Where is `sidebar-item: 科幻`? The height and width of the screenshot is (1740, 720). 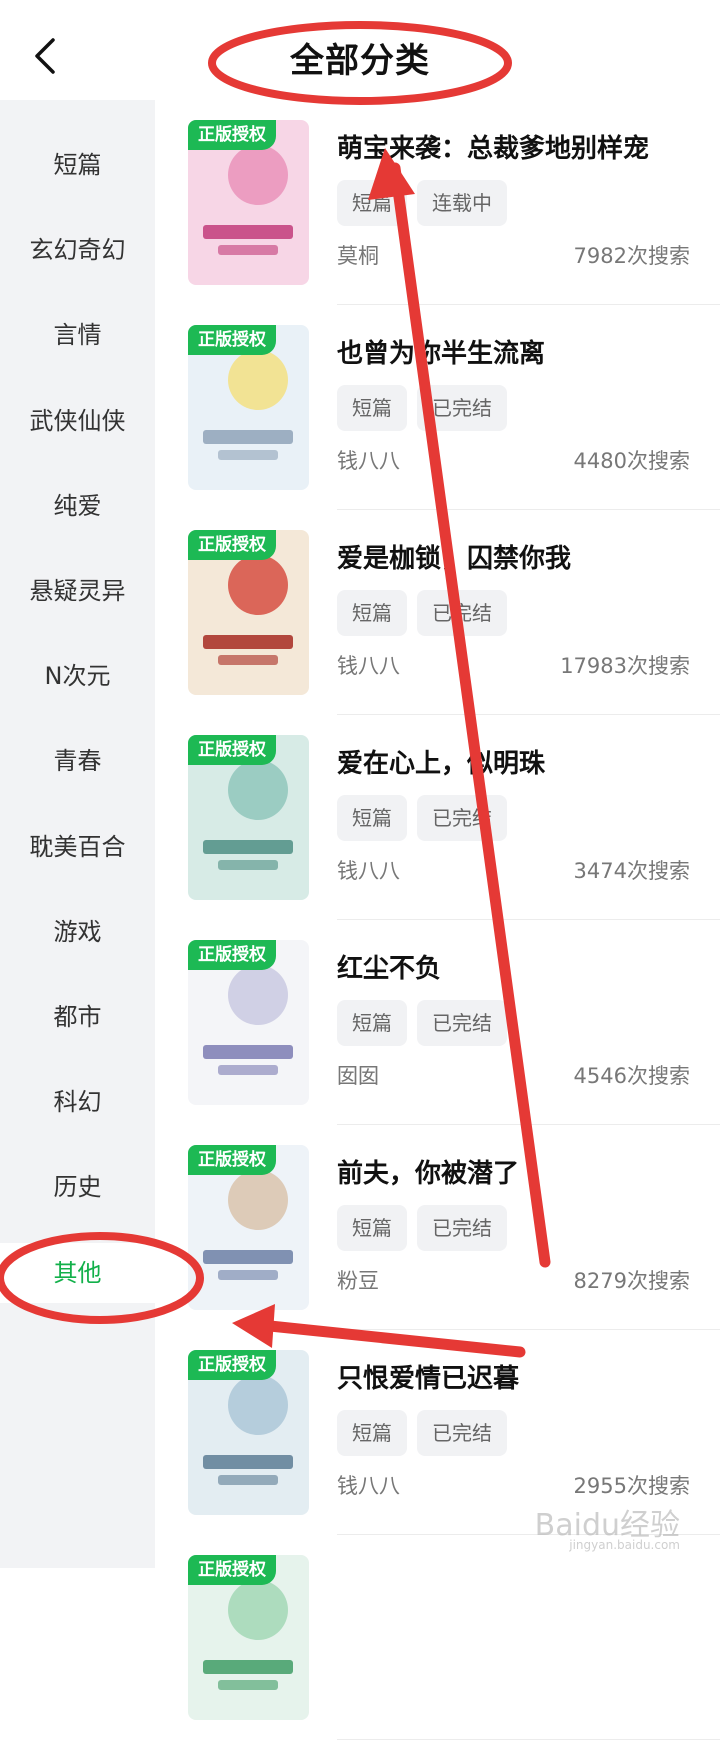
sidebar-item: 科幻 is located at coordinates (77, 1102).